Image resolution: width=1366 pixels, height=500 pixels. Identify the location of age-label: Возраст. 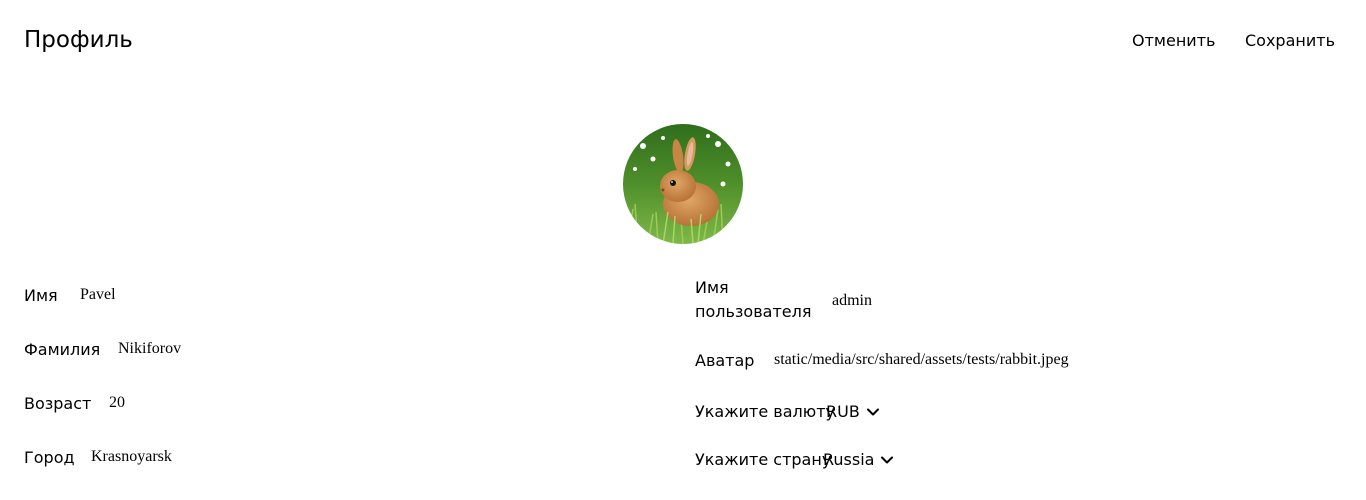
(58, 403).